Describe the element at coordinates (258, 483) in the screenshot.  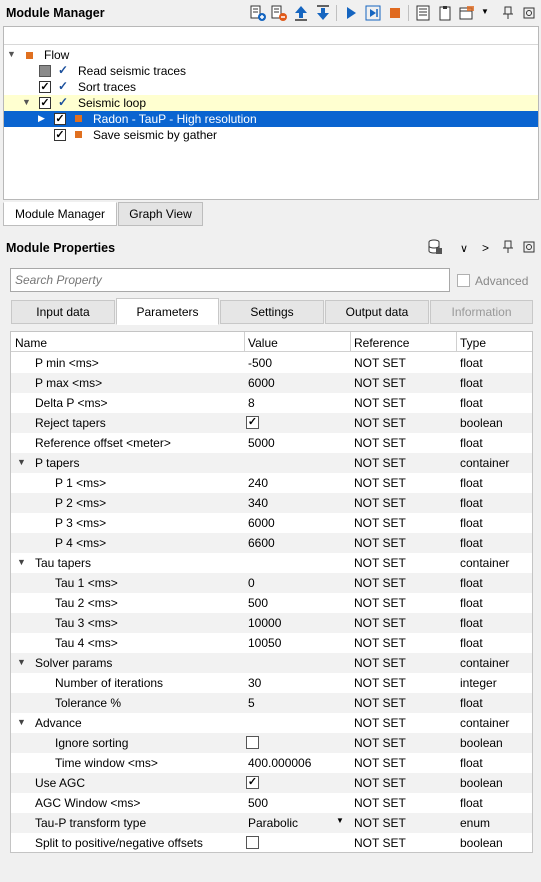
I see `property-value: 240` at that location.